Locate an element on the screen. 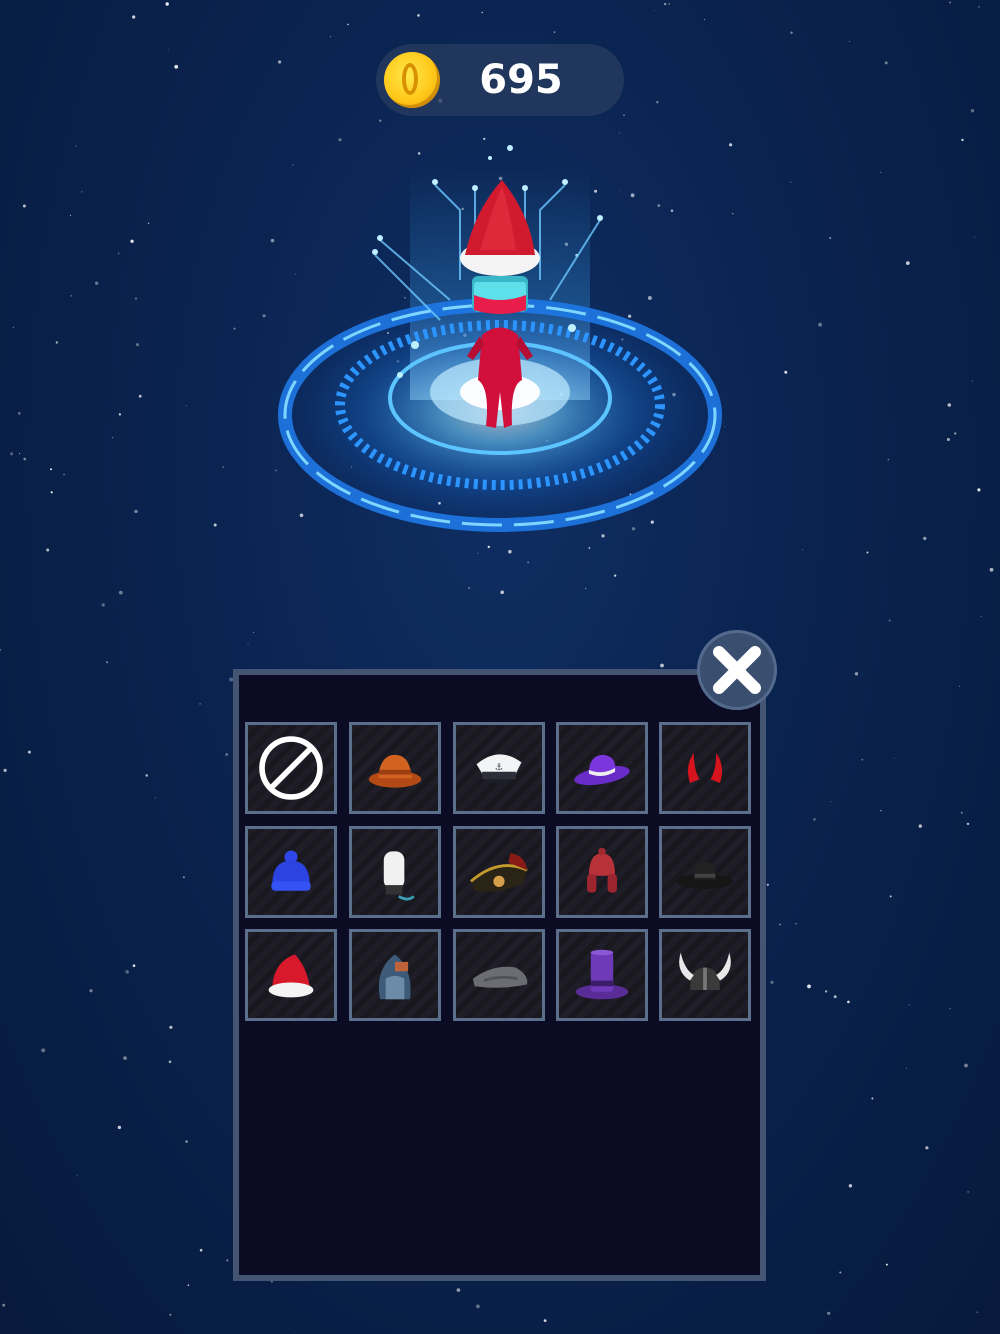 The image size is (1000, 1334). none-slot is located at coordinates (291, 768).